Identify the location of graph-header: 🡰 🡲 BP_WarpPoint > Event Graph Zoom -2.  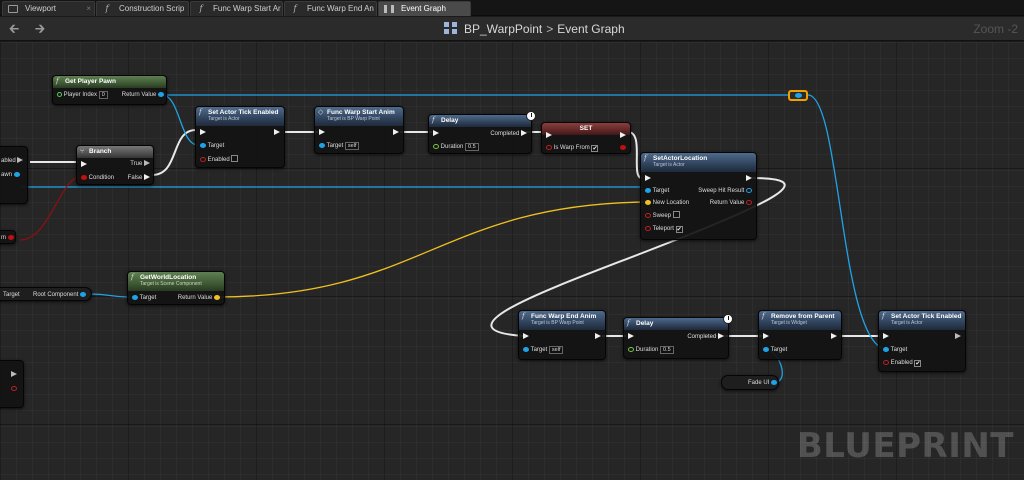
(512, 29).